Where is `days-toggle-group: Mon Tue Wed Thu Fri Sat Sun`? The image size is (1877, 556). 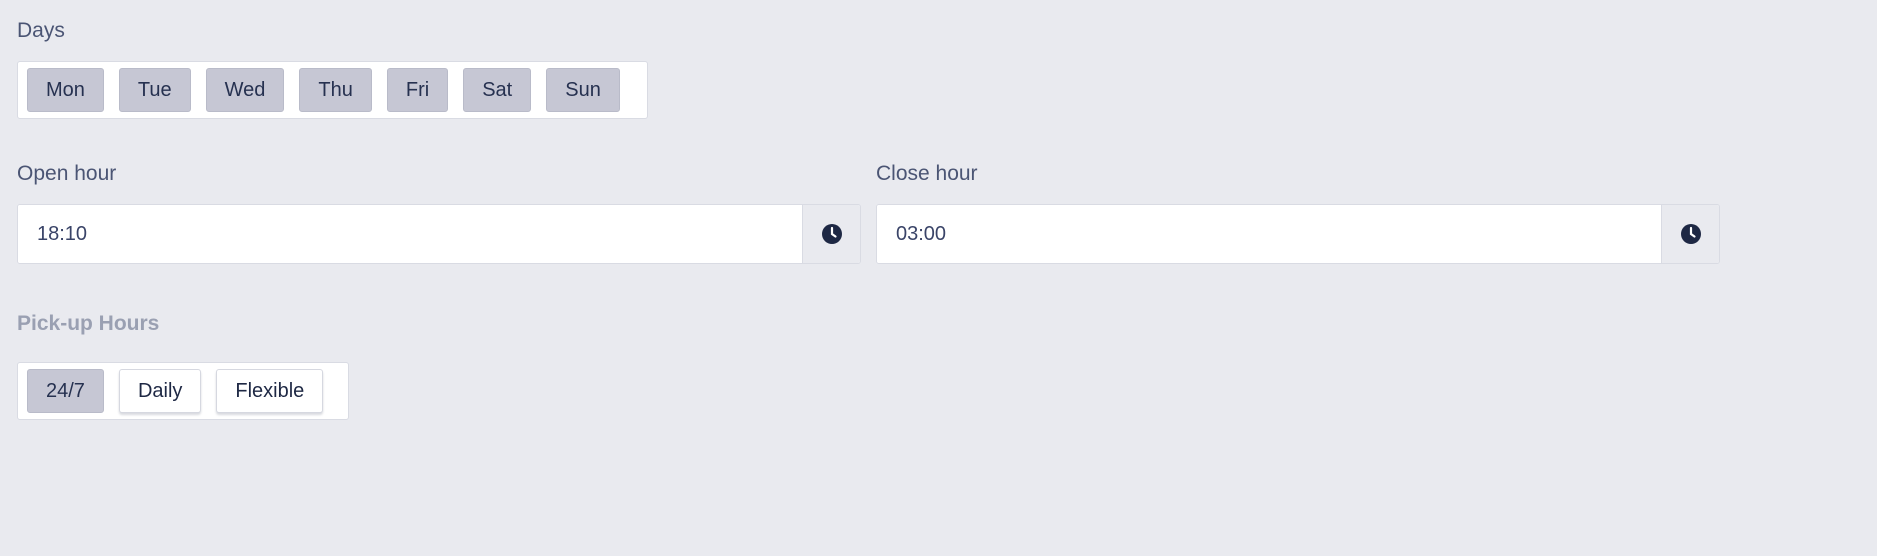
days-toggle-group: Mon Tue Wed Thu Fri Sat Sun is located at coordinates (332, 90).